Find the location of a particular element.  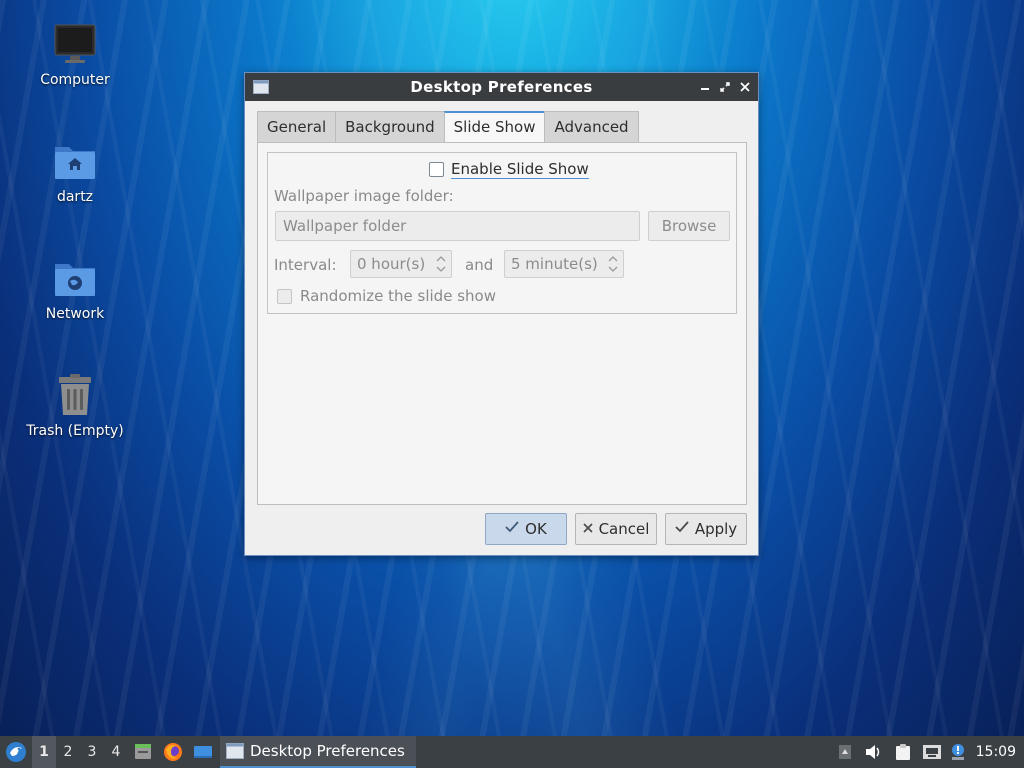

desktop-icon-label: dartz is located at coordinates (75, 197).